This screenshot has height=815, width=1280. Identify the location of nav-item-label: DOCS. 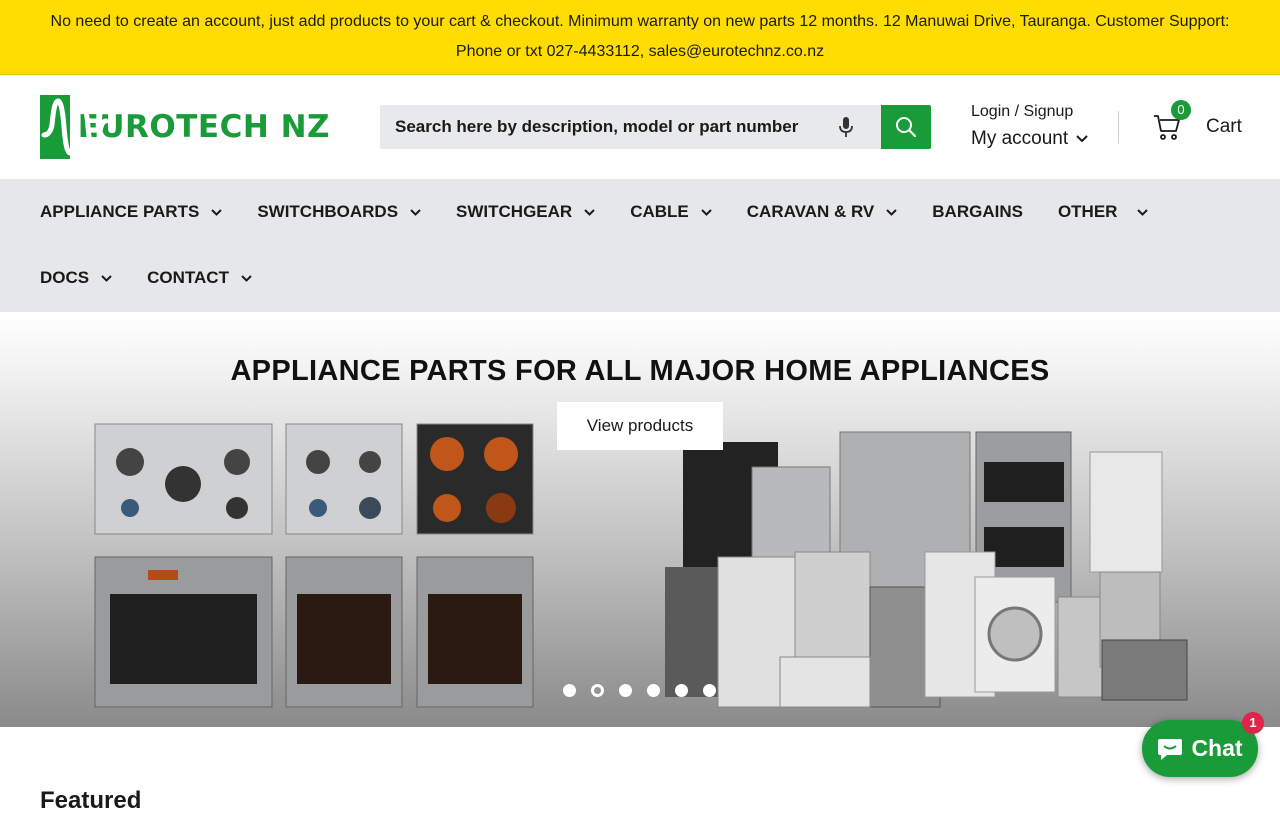
(65, 277).